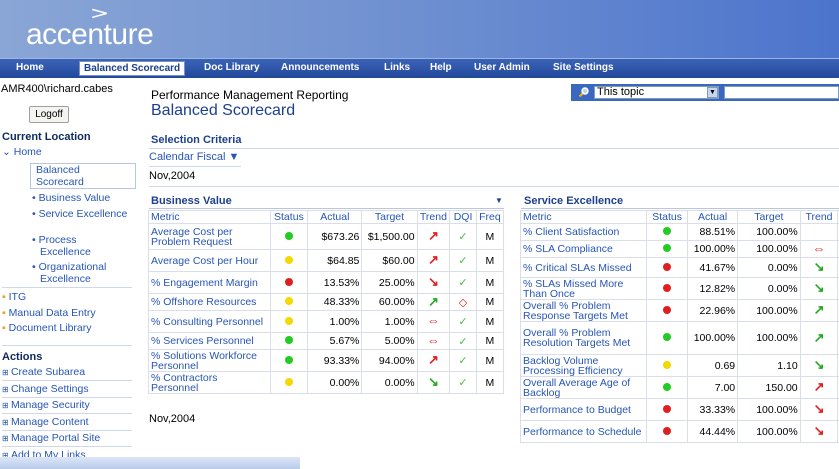 The height and width of the screenshot is (469, 839). Describe the element at coordinates (781, 92) in the screenshot. I see `search-input` at that location.